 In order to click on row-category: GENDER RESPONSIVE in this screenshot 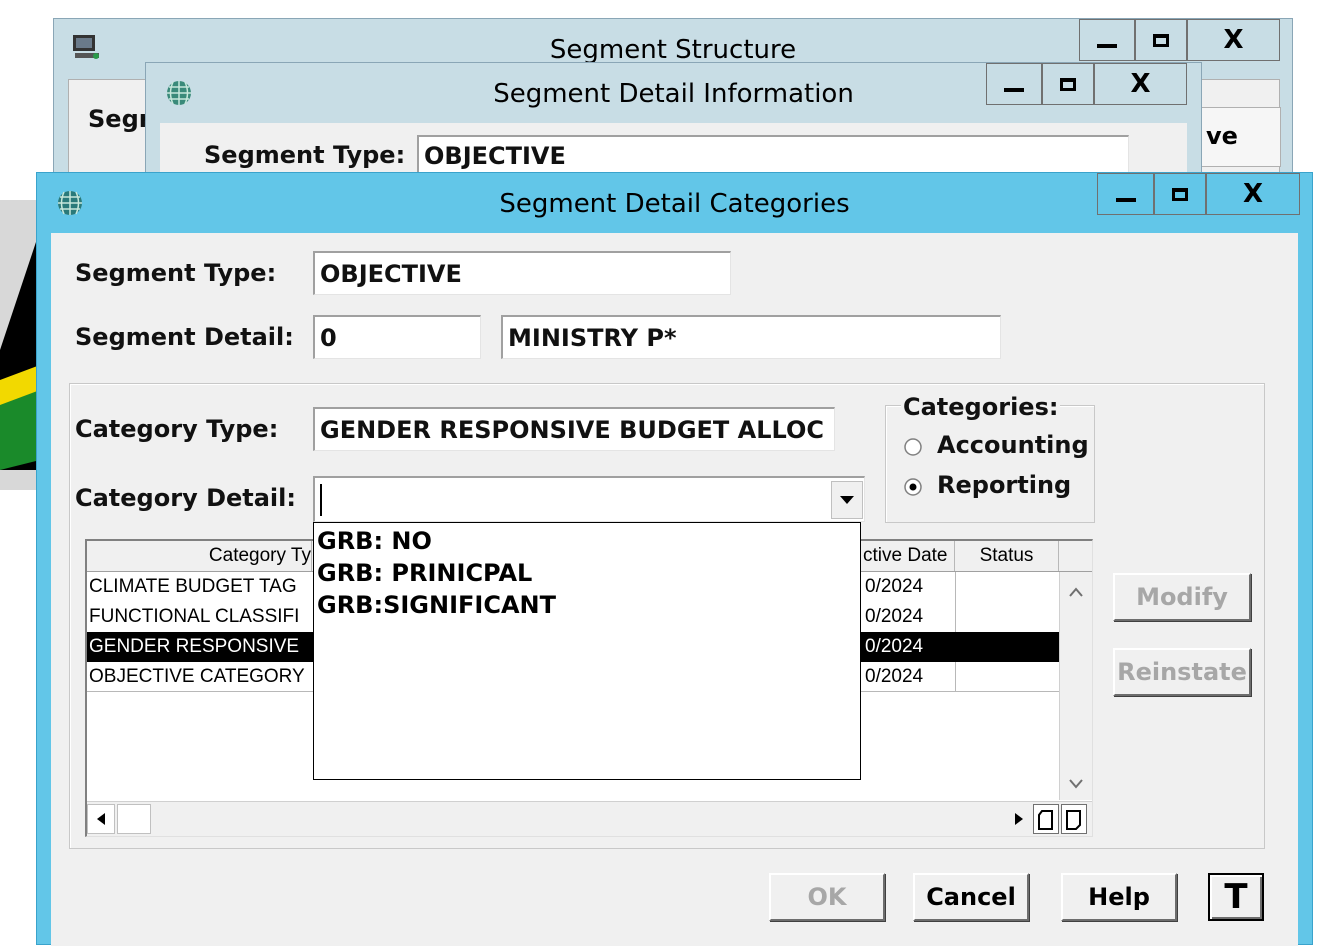, I will do `click(194, 646)`.